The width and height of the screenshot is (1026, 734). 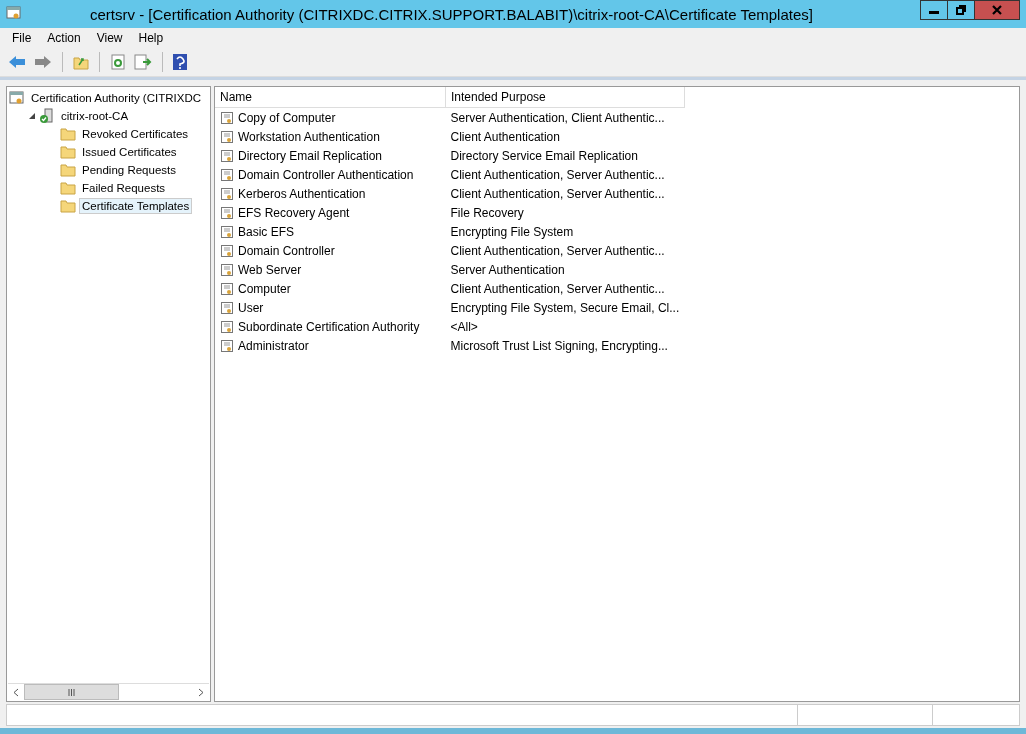 What do you see at coordinates (512, 231) in the screenshot?
I see `table-cell: Encrypting File System` at bounding box center [512, 231].